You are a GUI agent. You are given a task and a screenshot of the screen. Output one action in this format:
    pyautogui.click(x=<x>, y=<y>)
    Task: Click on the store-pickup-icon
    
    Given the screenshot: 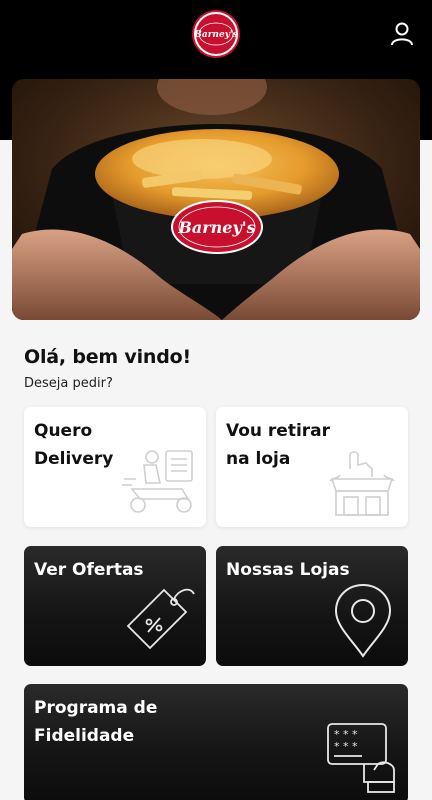 What is the action you would take?
    pyautogui.click(x=362, y=483)
    